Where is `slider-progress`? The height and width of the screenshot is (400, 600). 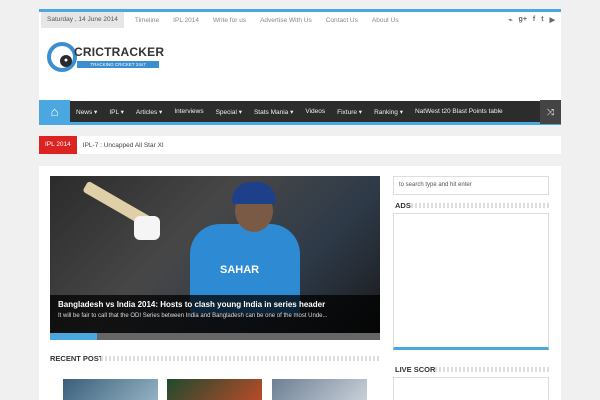 slider-progress is located at coordinates (215, 336).